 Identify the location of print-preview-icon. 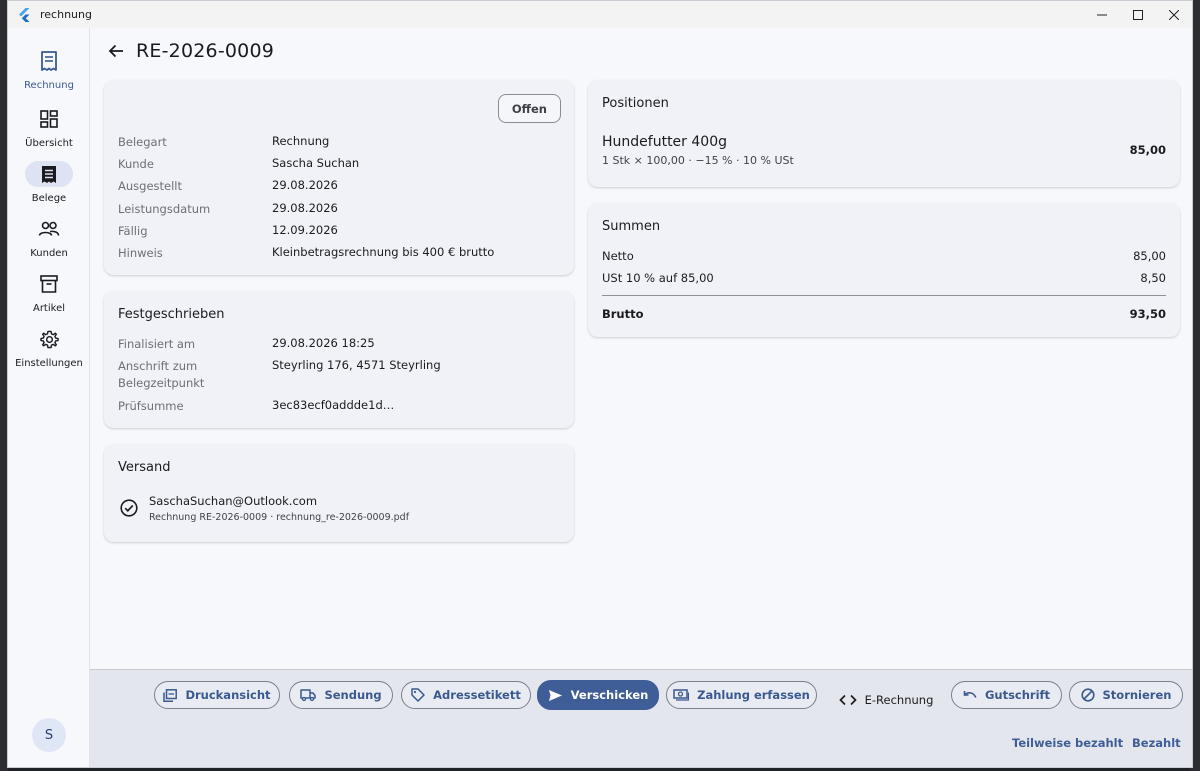
(170, 695).